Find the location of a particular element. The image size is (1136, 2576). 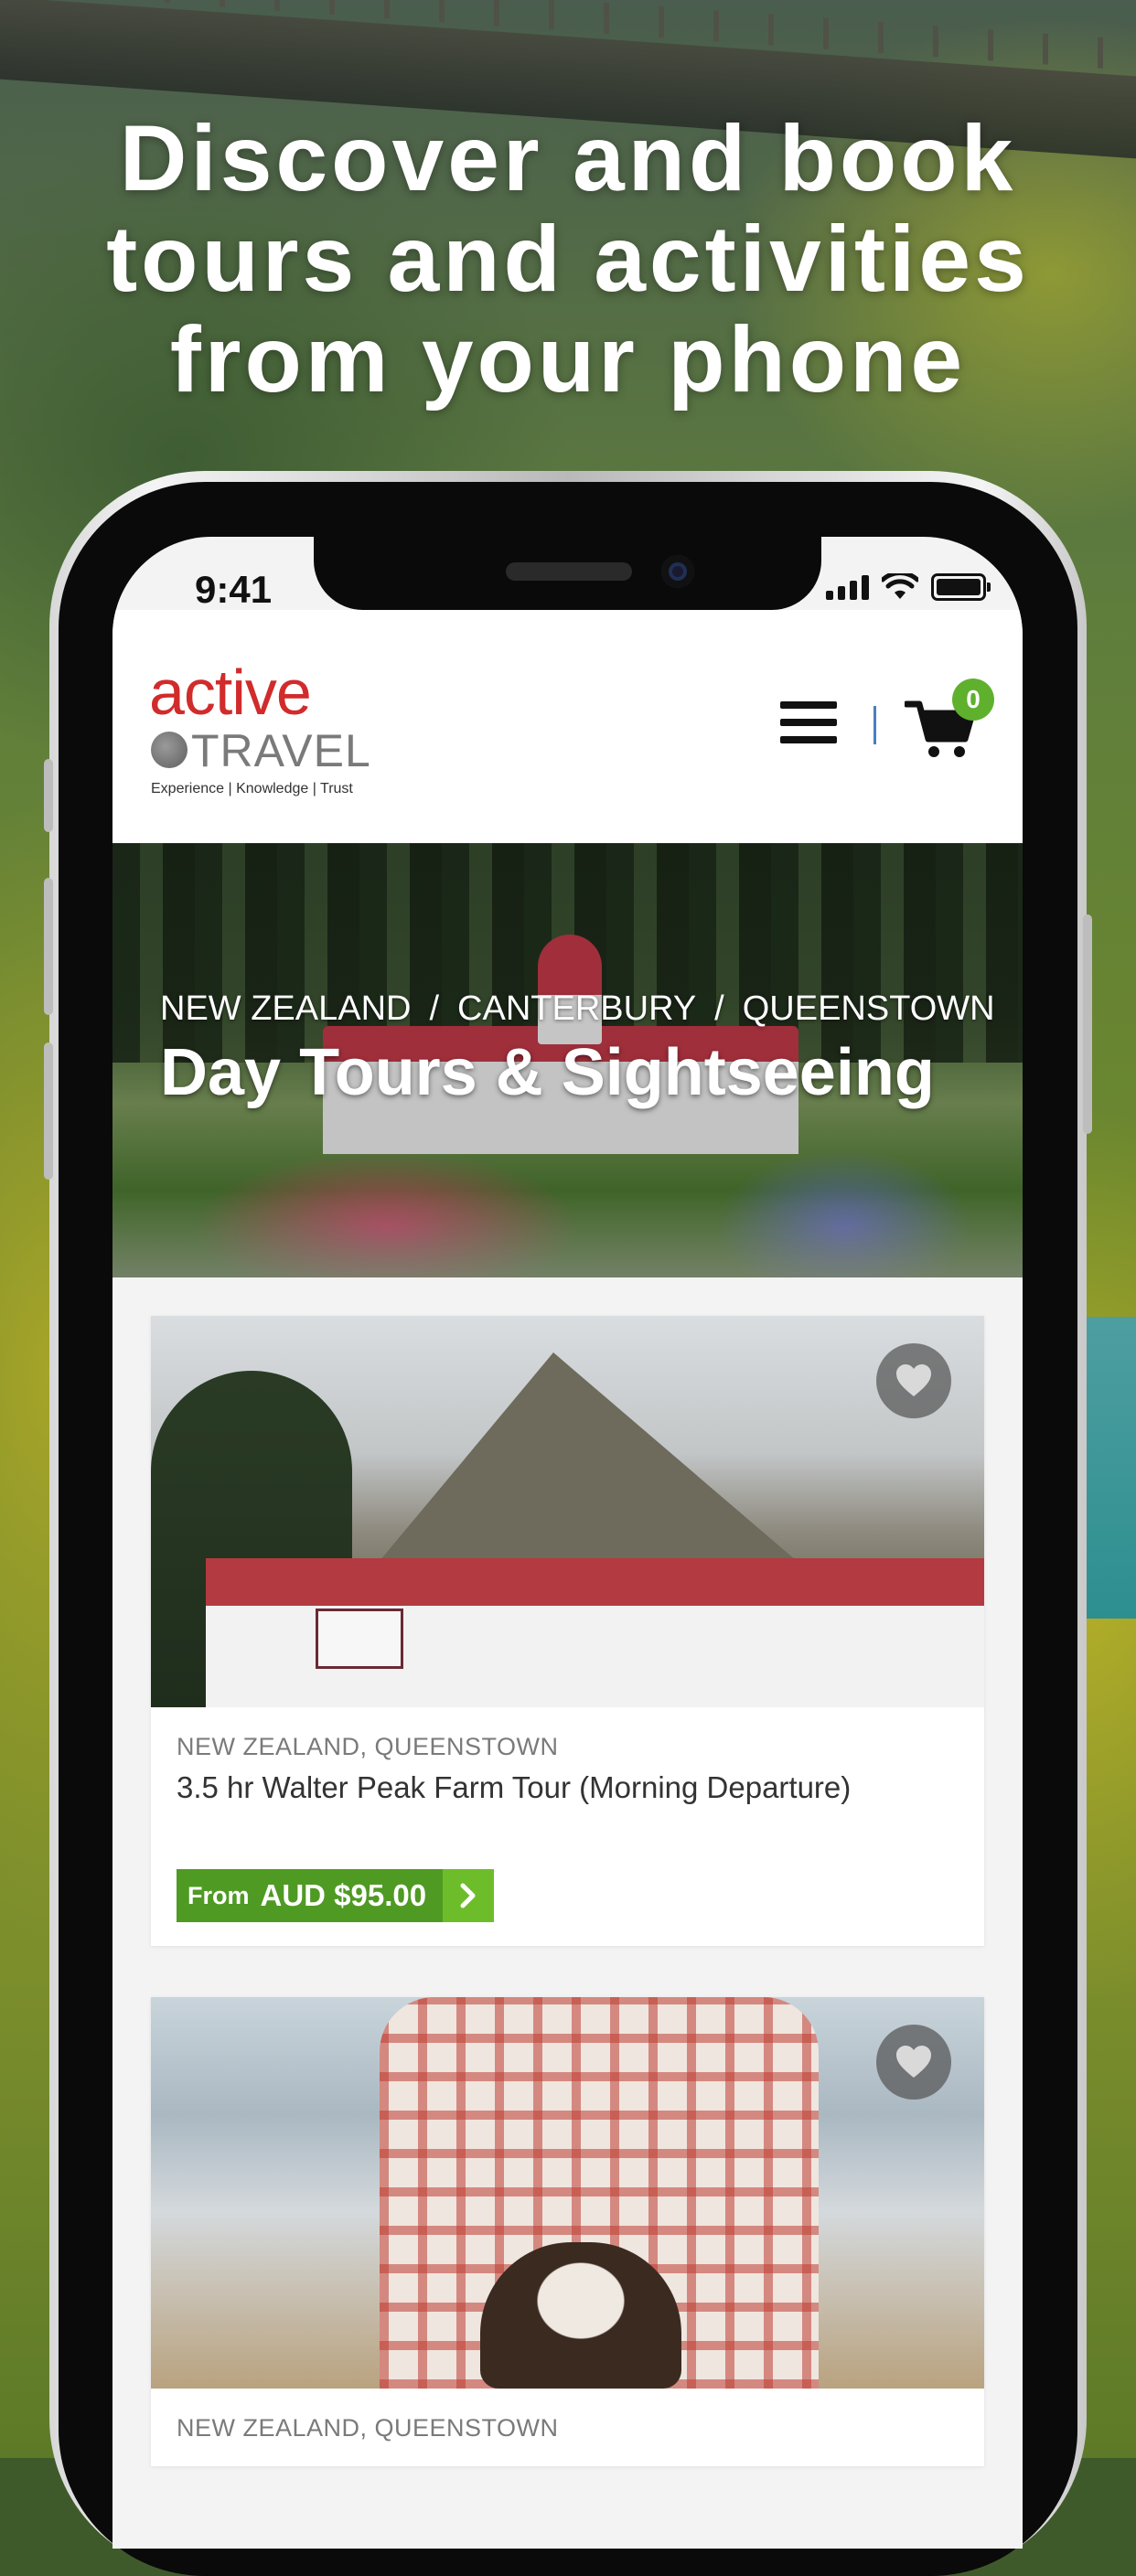

breadcrumb-item-new-zealand: NEW ZEALAND is located at coordinates (285, 1008).